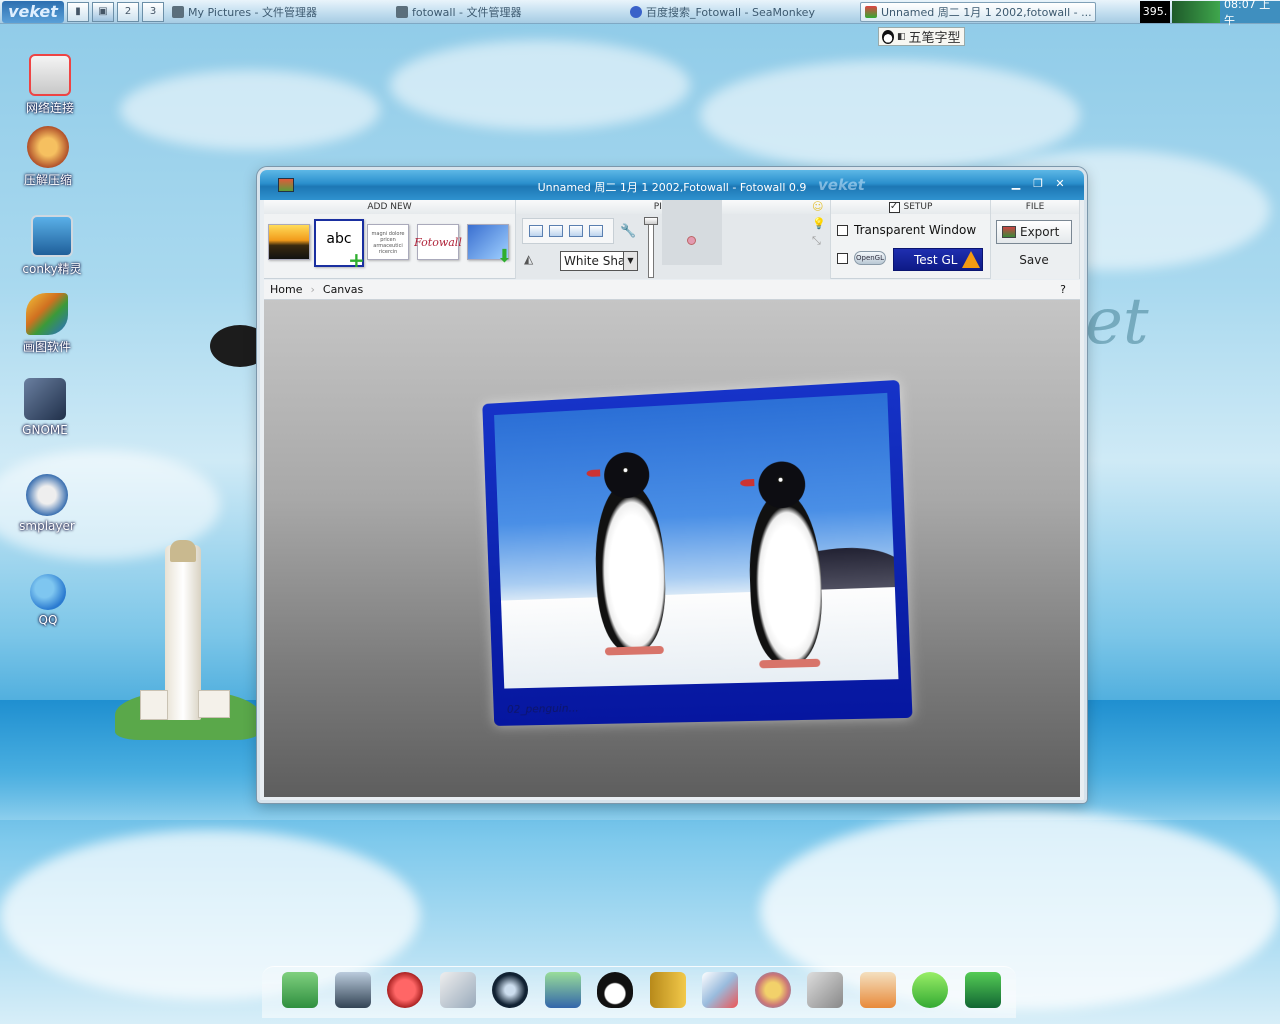 Image resolution: width=1280 pixels, height=1024 pixels. Describe the element at coordinates (1016, 183) in the screenshot. I see `minimize-icon: ▁` at that location.